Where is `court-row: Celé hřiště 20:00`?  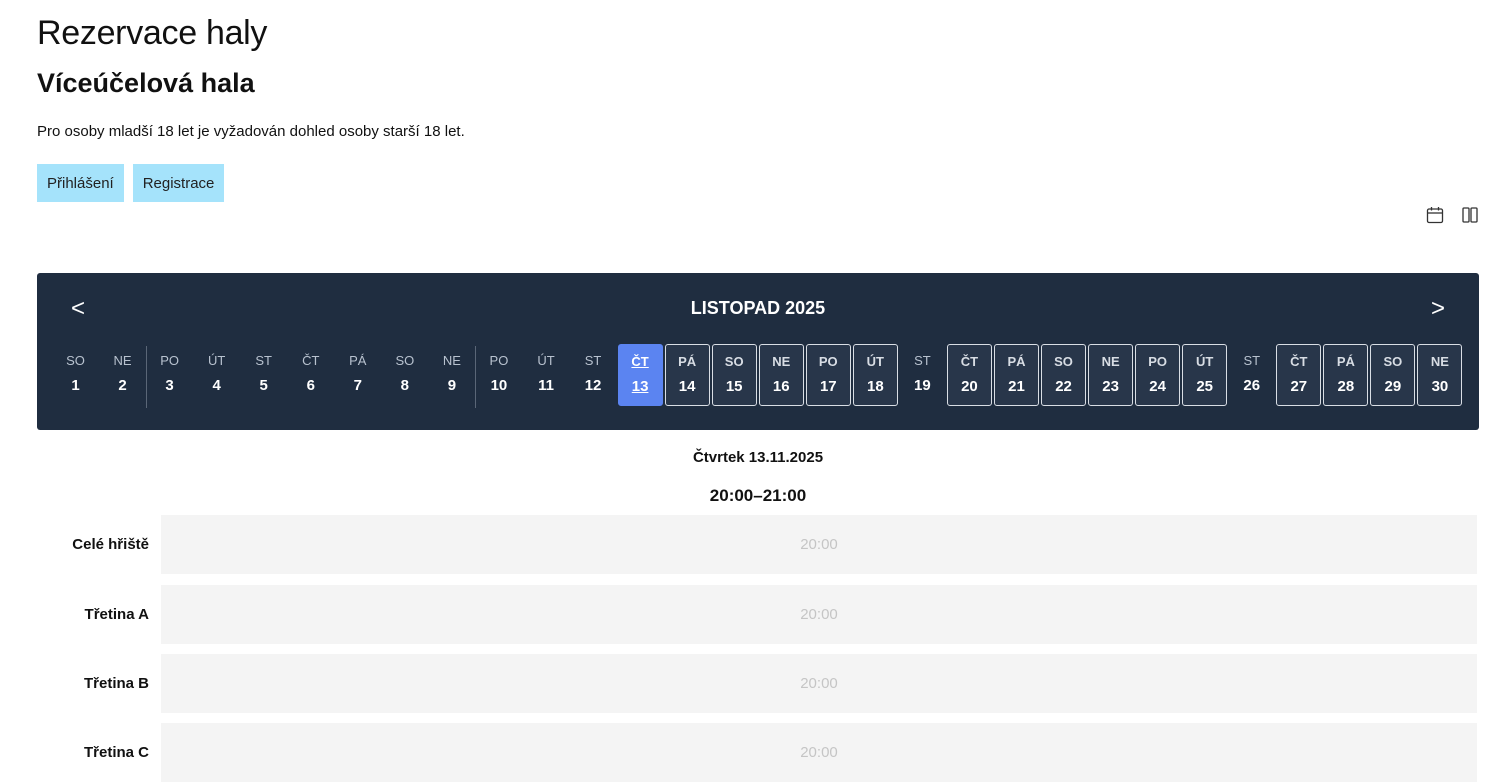 court-row: Celé hřiště 20:00 is located at coordinates (757, 544).